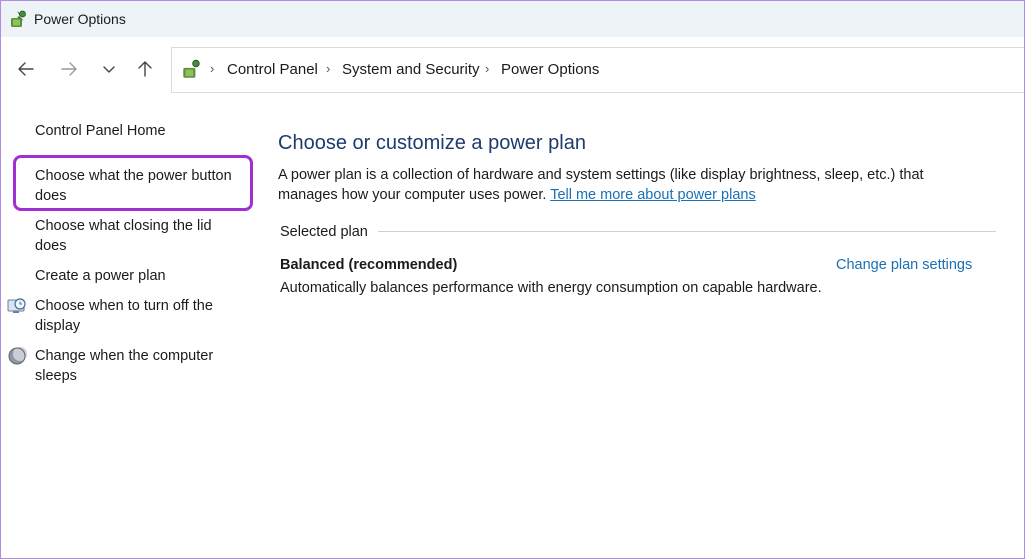 Image resolution: width=1025 pixels, height=559 pixels. I want to click on back-button, so click(26, 69).